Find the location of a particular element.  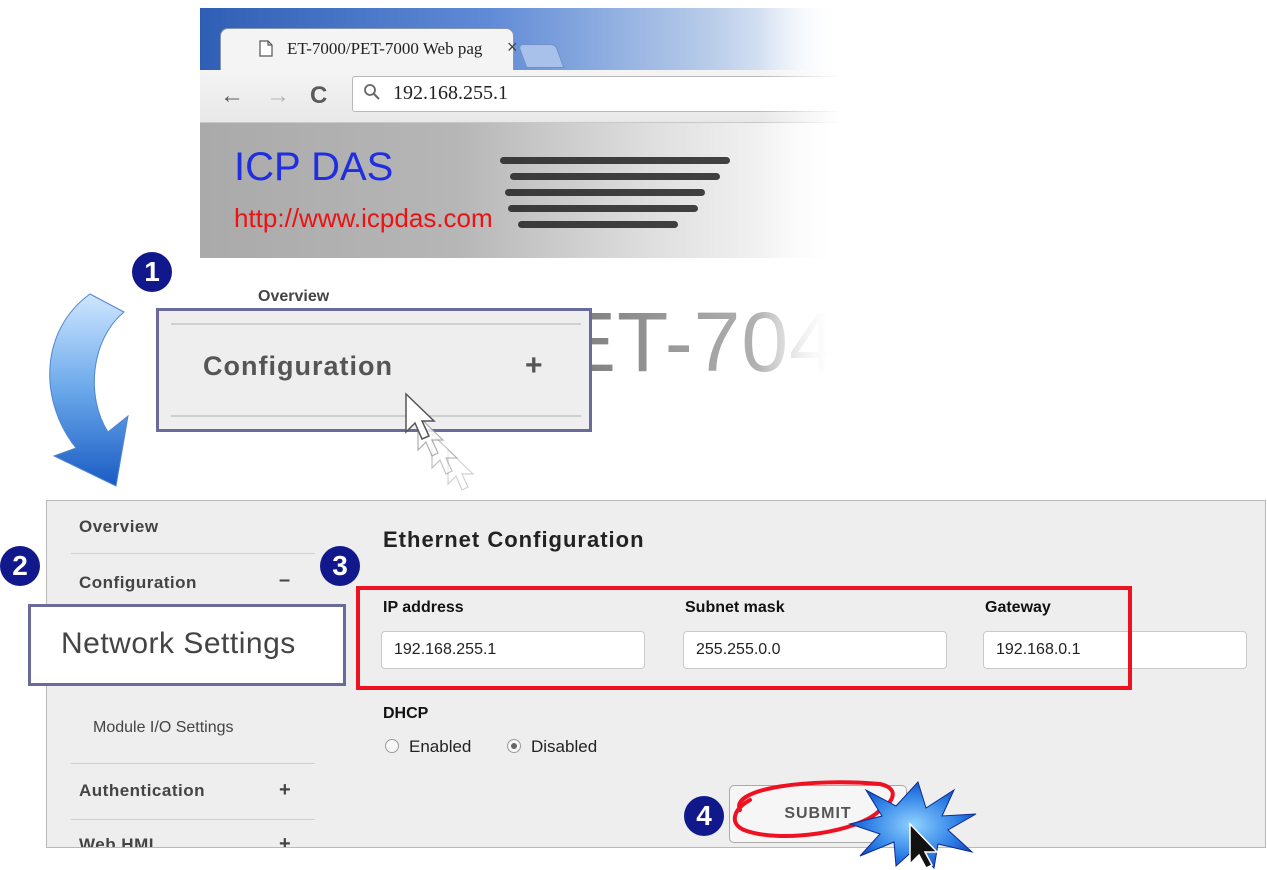

browser-tab: ET-7000/PET-7000 Web pag × is located at coordinates (369, 49).